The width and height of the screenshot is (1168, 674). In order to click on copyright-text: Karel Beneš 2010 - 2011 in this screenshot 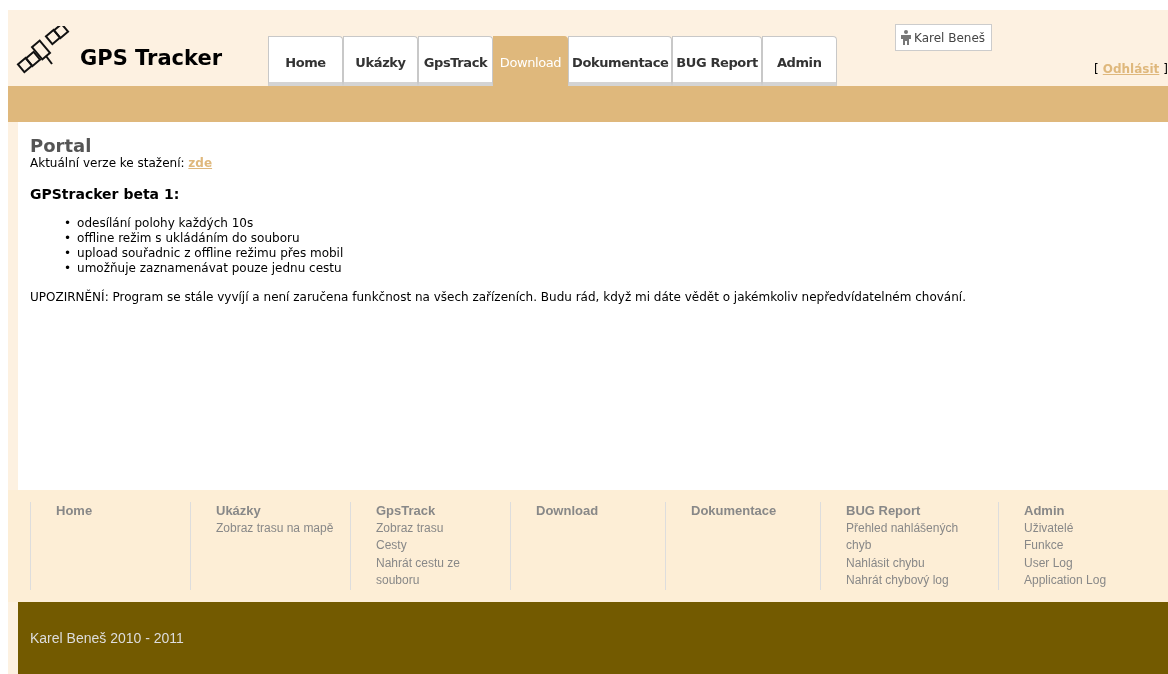, I will do `click(107, 638)`.